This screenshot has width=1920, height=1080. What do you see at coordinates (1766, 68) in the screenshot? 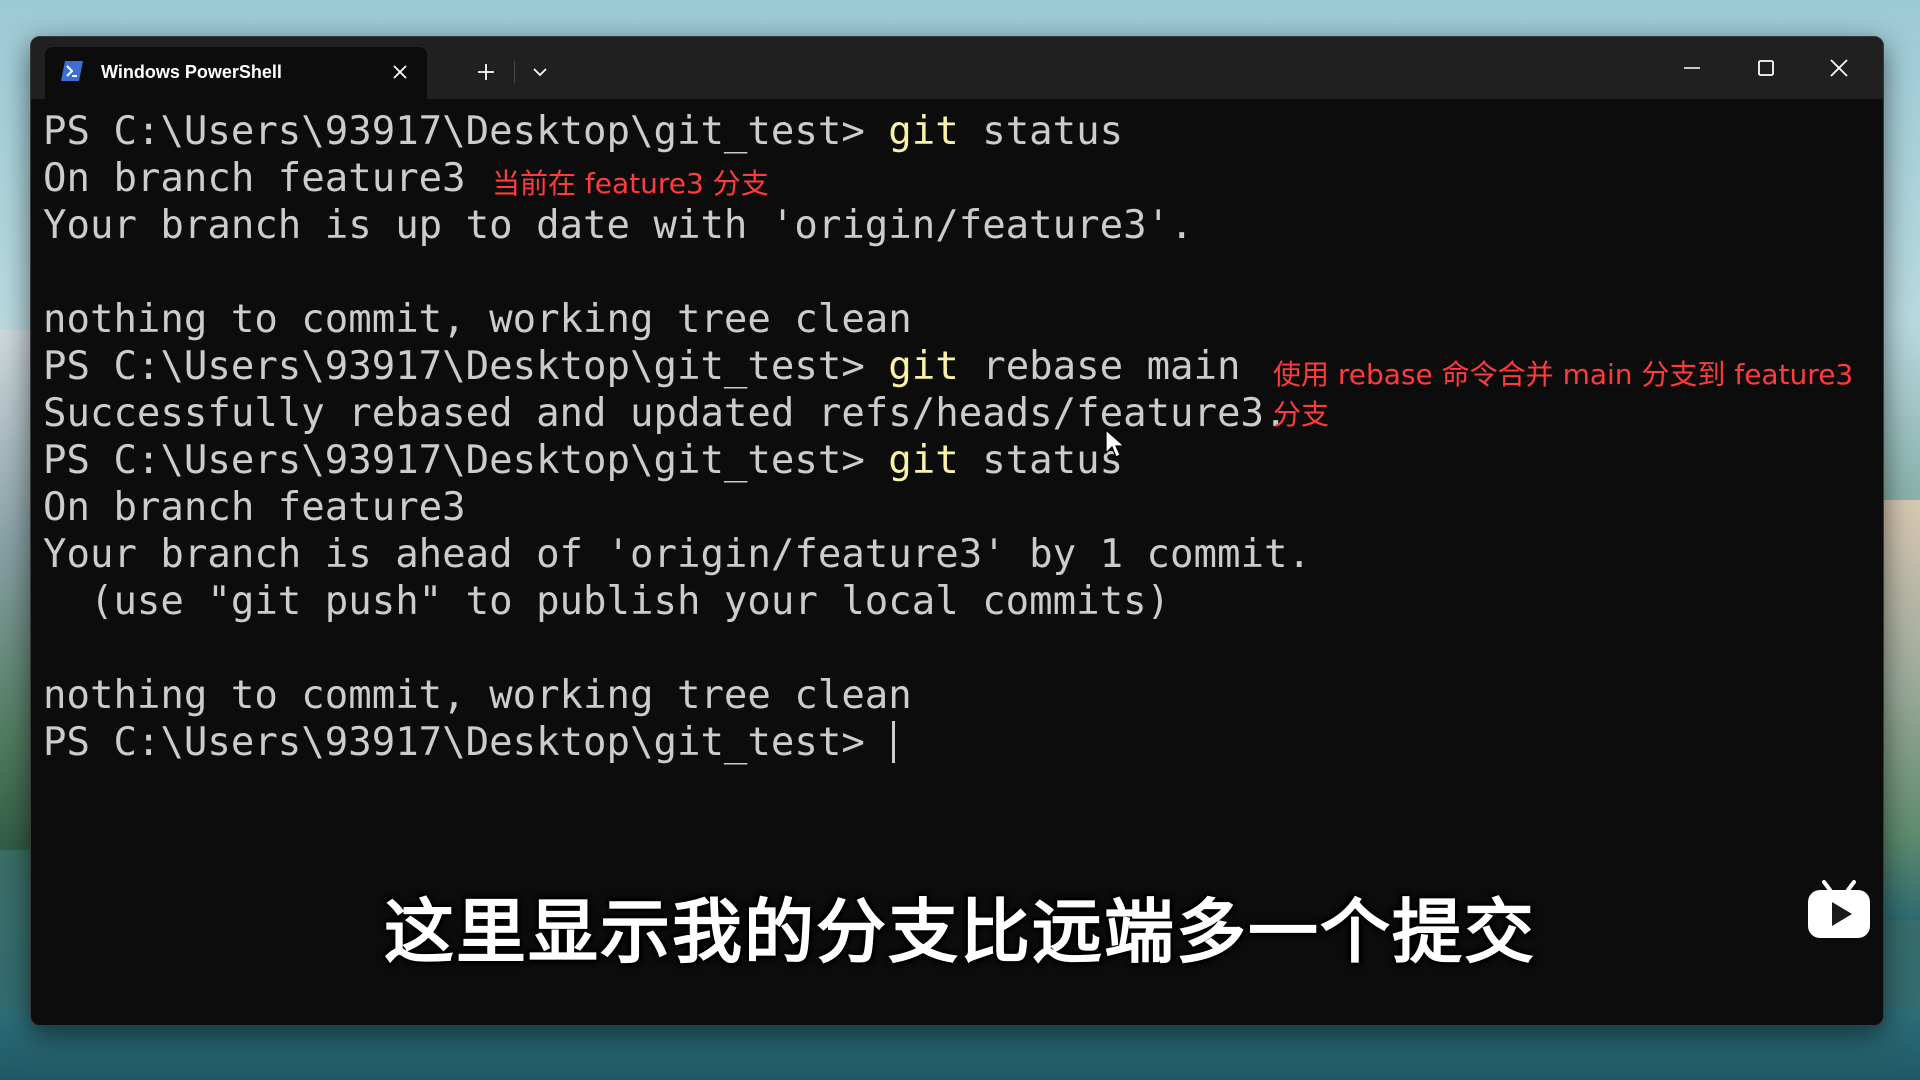
I see `maximize-icon` at bounding box center [1766, 68].